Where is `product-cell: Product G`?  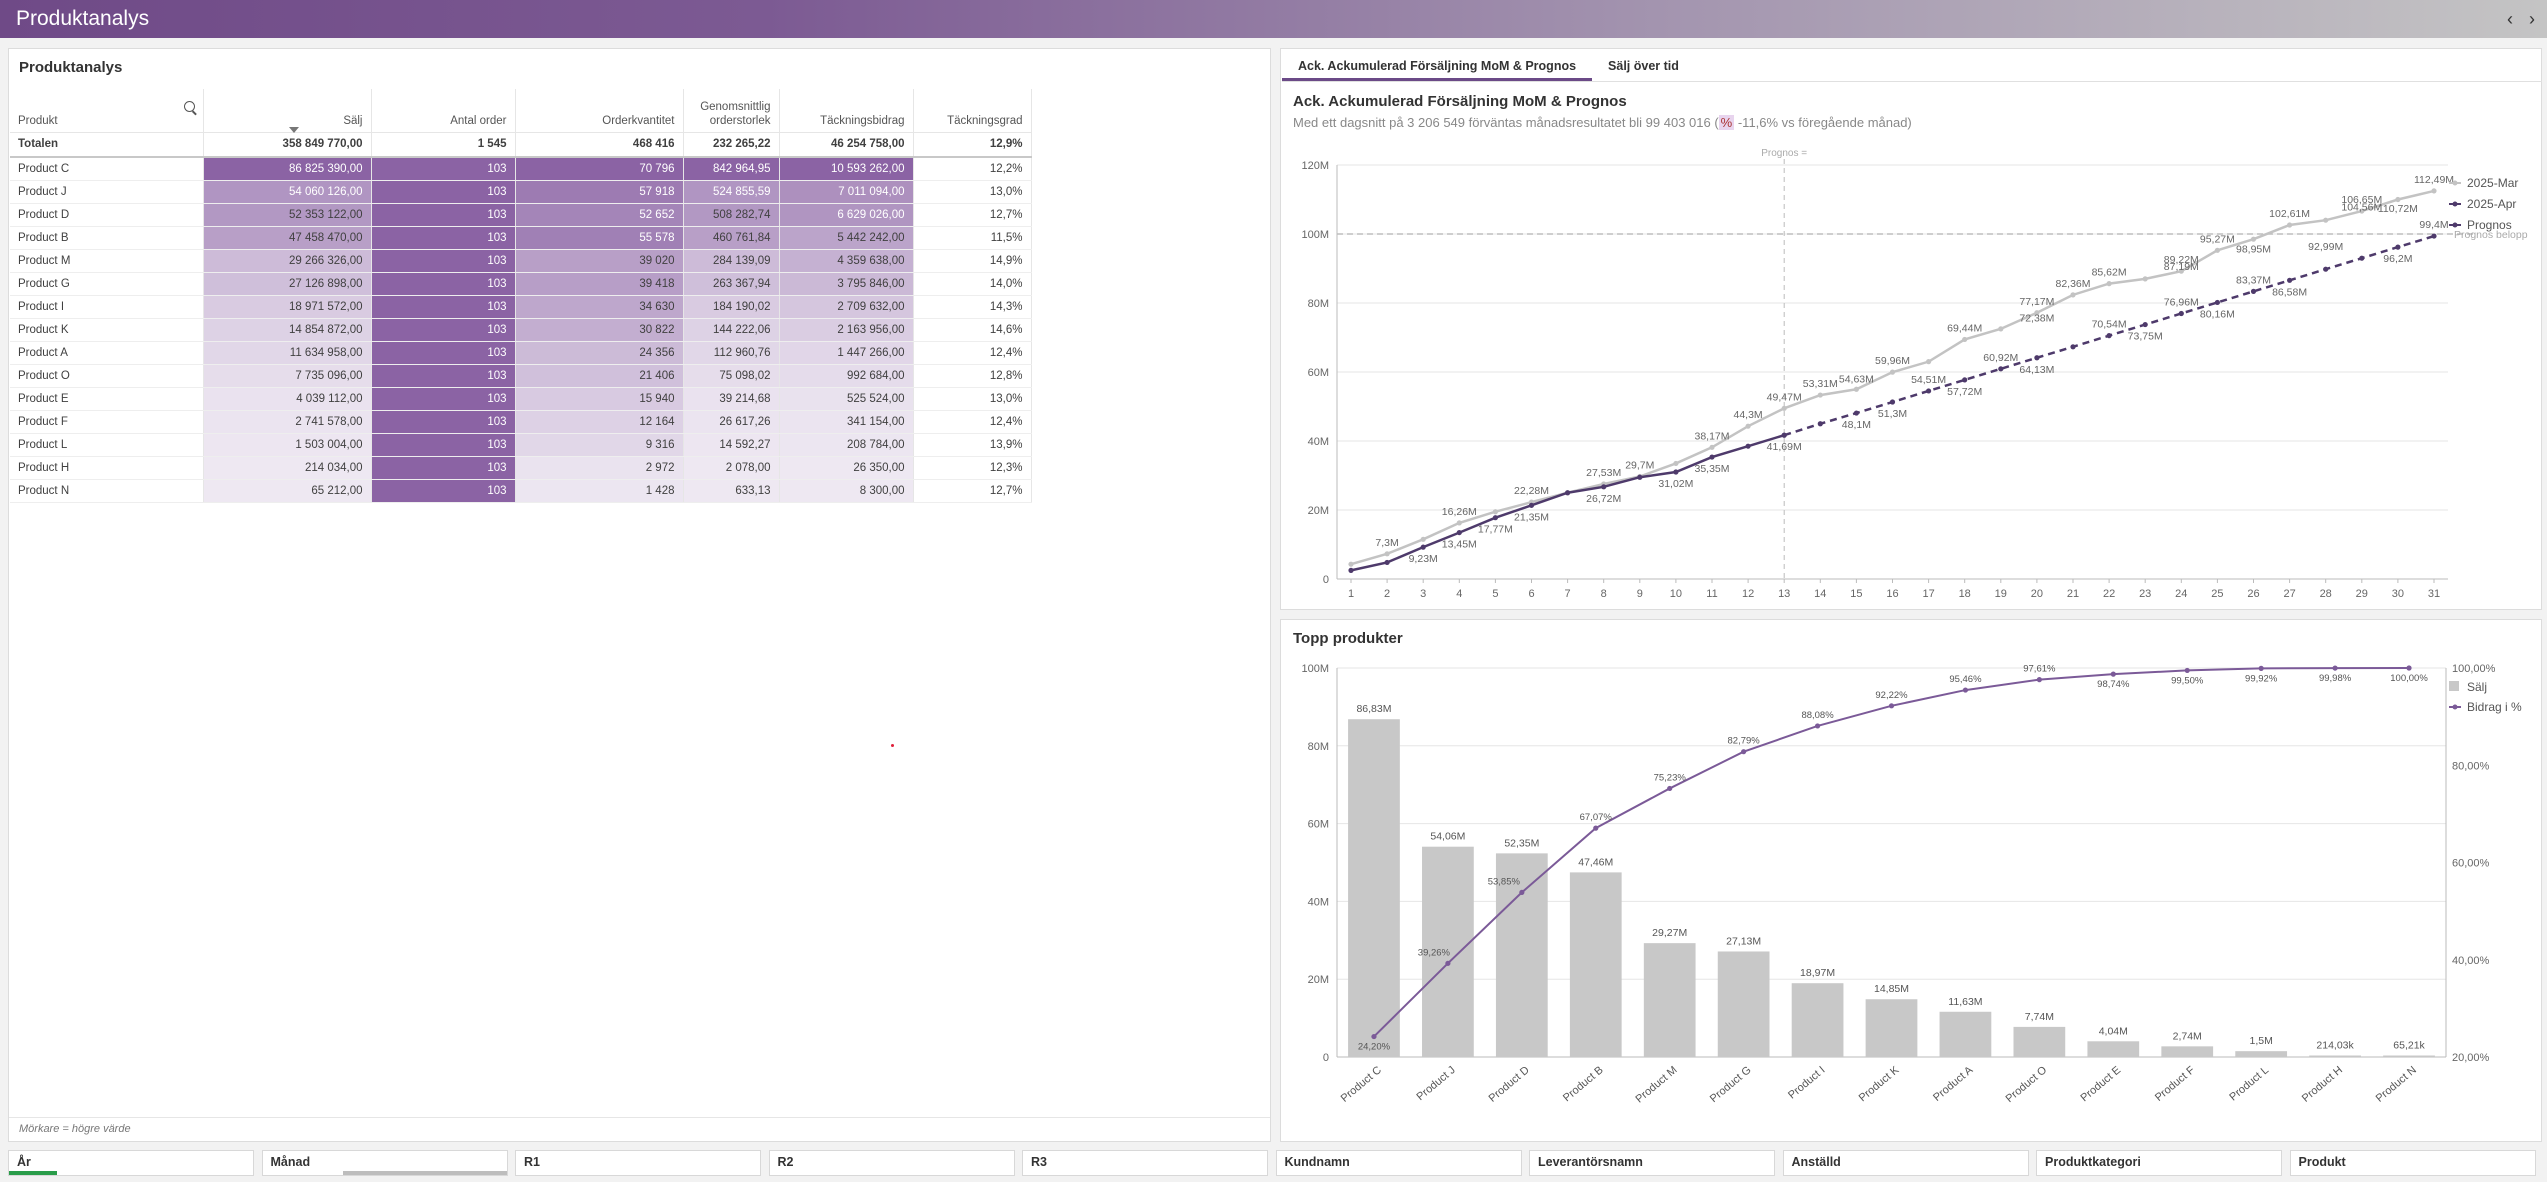 product-cell: Product G is located at coordinates (107, 284).